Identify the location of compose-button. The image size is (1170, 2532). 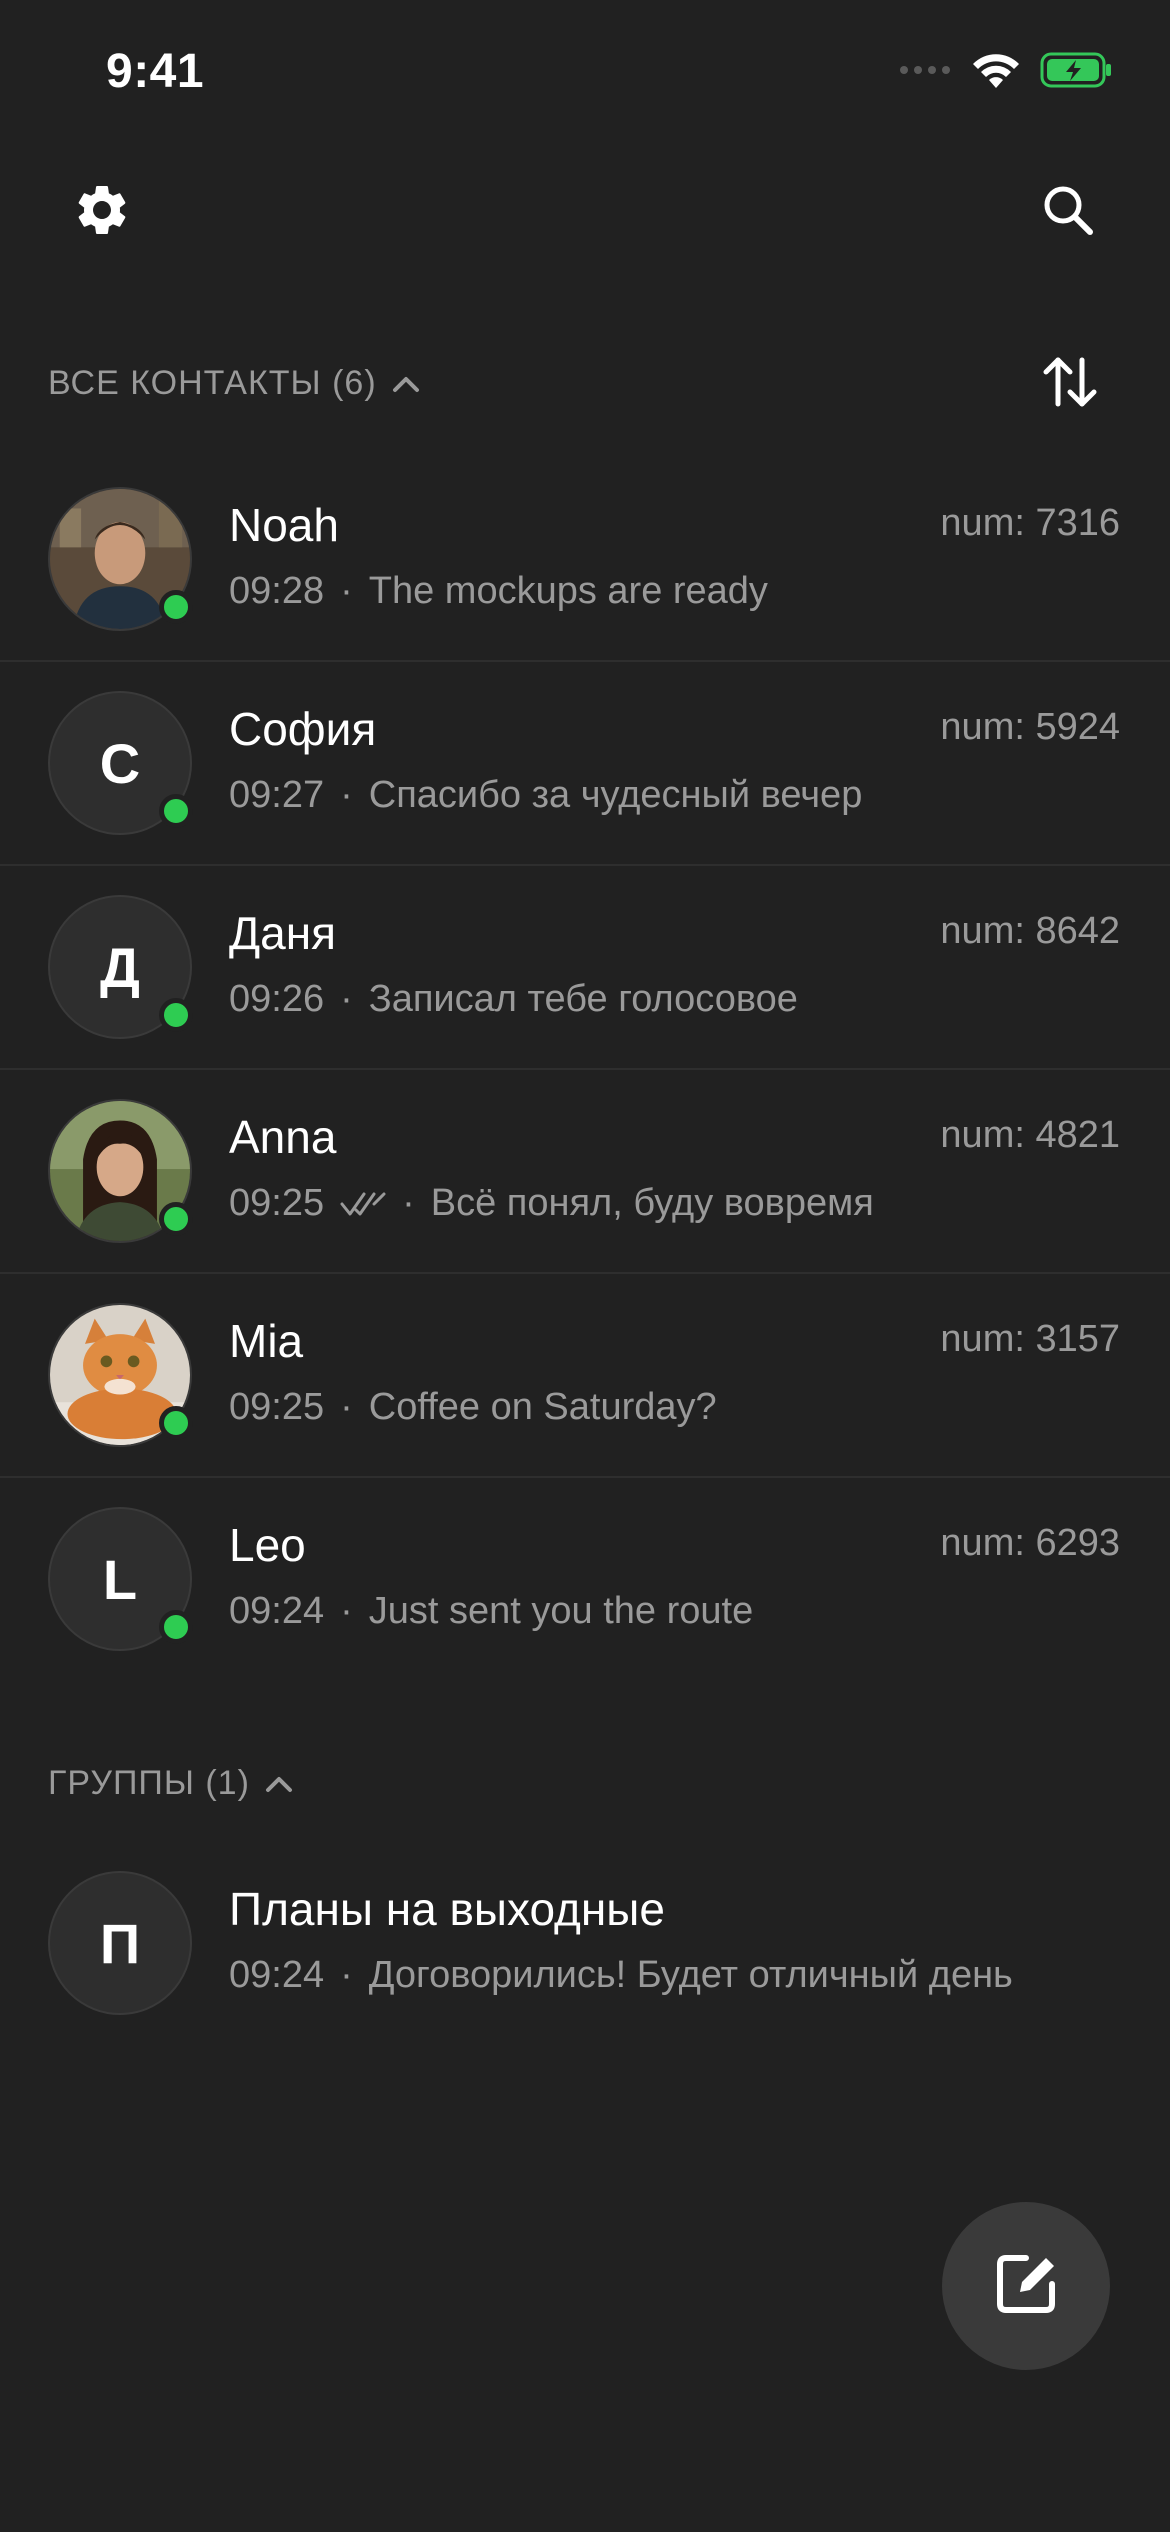
(1026, 2286).